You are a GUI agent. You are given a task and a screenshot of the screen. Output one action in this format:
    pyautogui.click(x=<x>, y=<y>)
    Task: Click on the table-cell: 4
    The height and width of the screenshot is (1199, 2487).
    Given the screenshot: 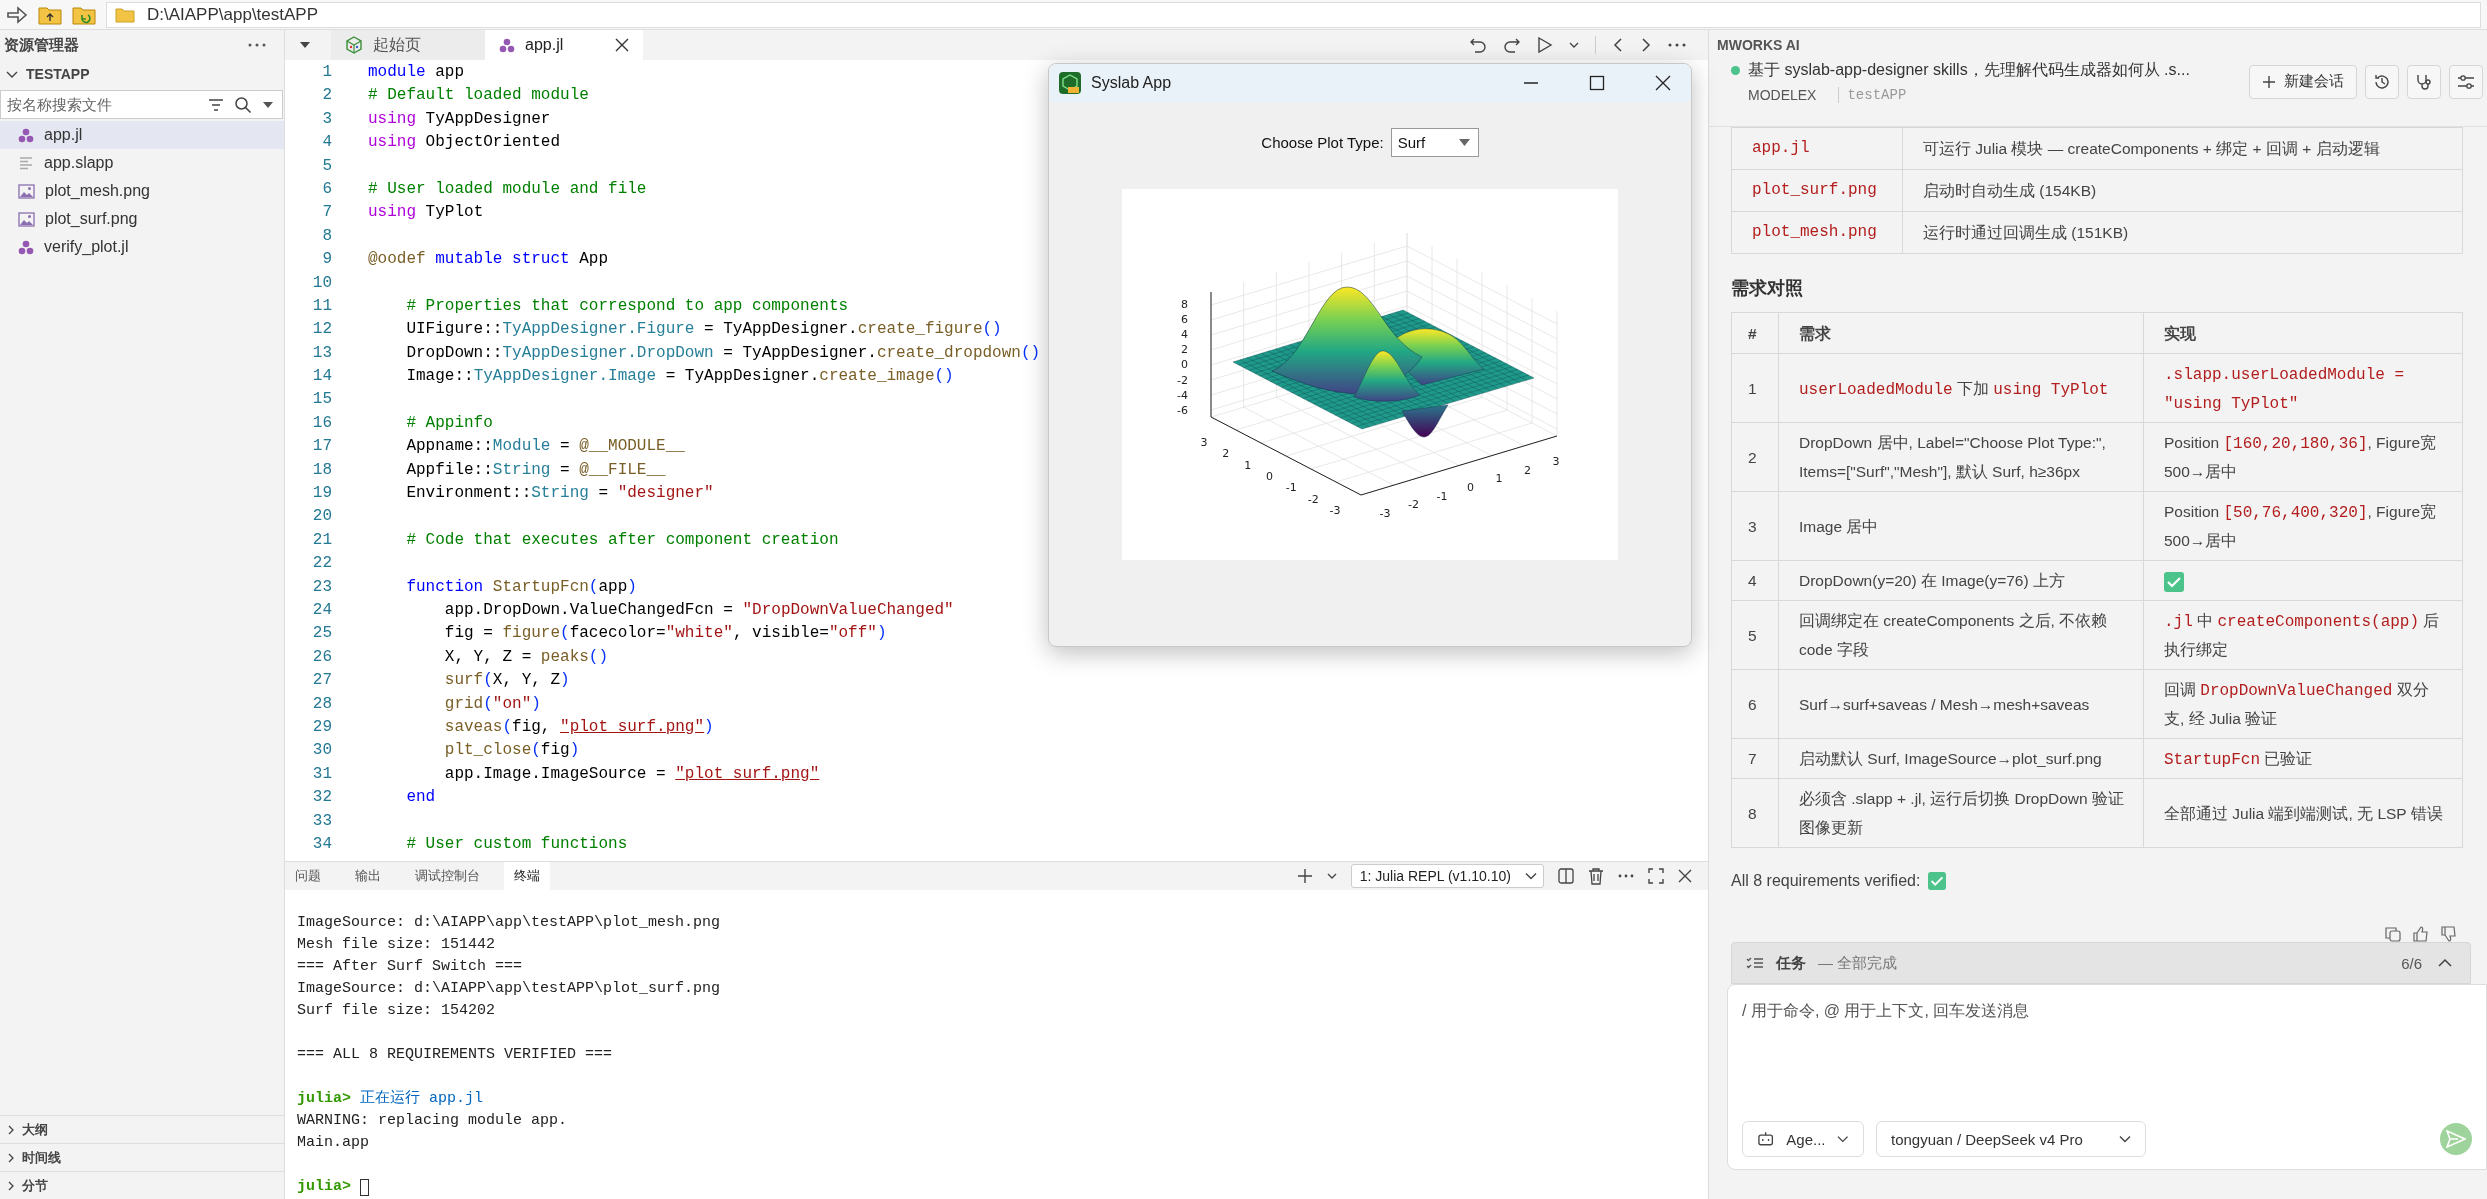 What is the action you would take?
    pyautogui.click(x=1755, y=580)
    